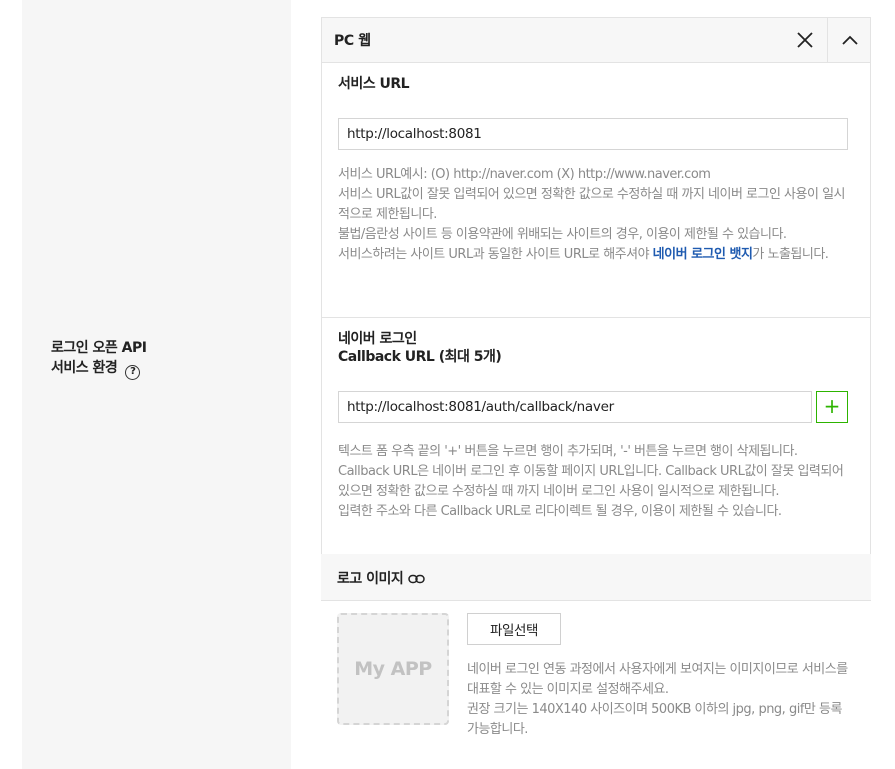 The height and width of the screenshot is (769, 895). What do you see at coordinates (377, 339) in the screenshot?
I see `callback-title-line1: 네이버 로그인` at bounding box center [377, 339].